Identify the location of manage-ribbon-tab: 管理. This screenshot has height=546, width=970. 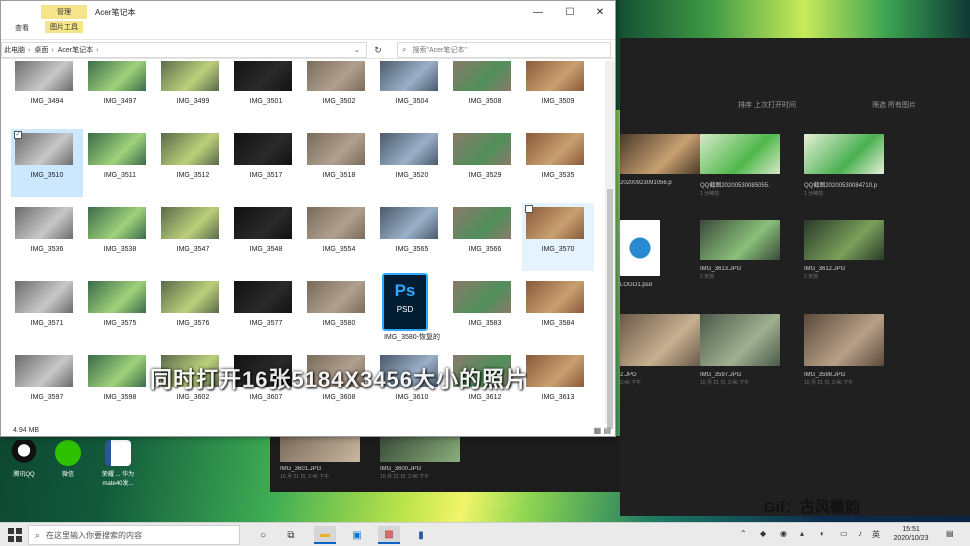
(64, 12).